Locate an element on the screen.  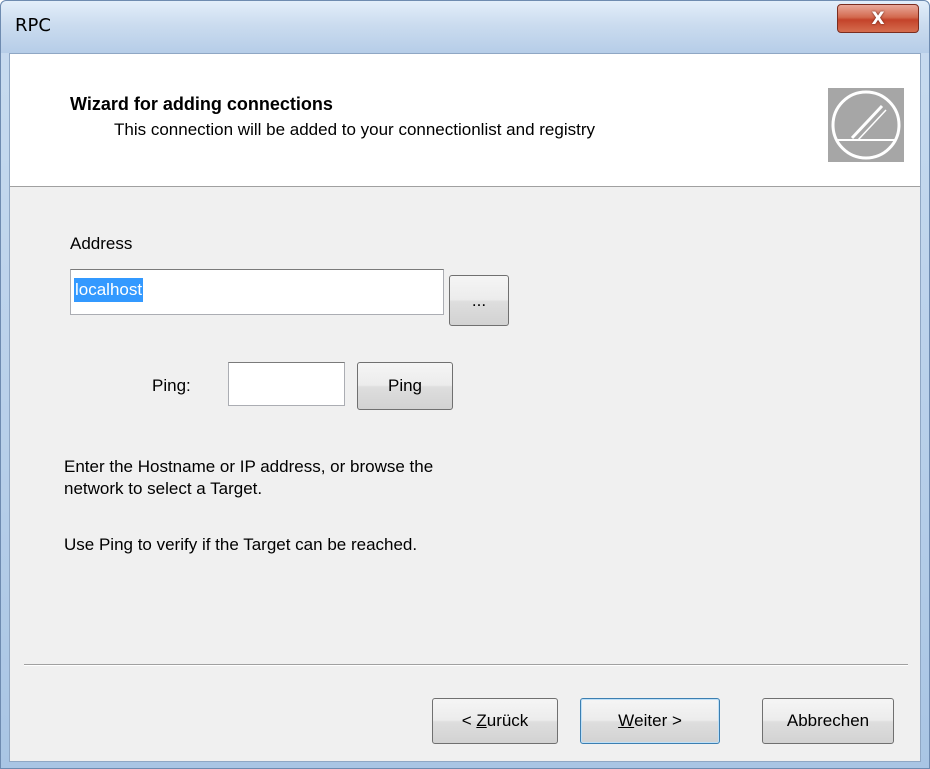
title-bar: RPC X is located at coordinates (465, 27).